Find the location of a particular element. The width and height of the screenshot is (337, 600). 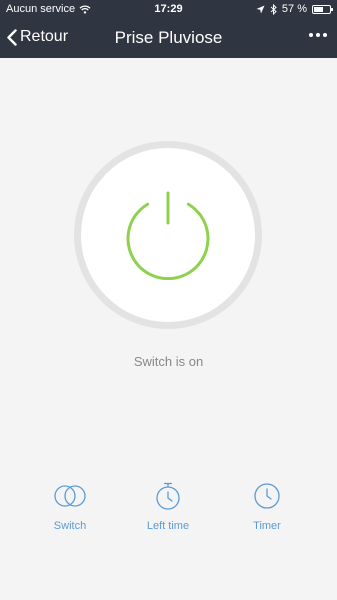

tab-timer-label: Timer is located at coordinates (267, 526).